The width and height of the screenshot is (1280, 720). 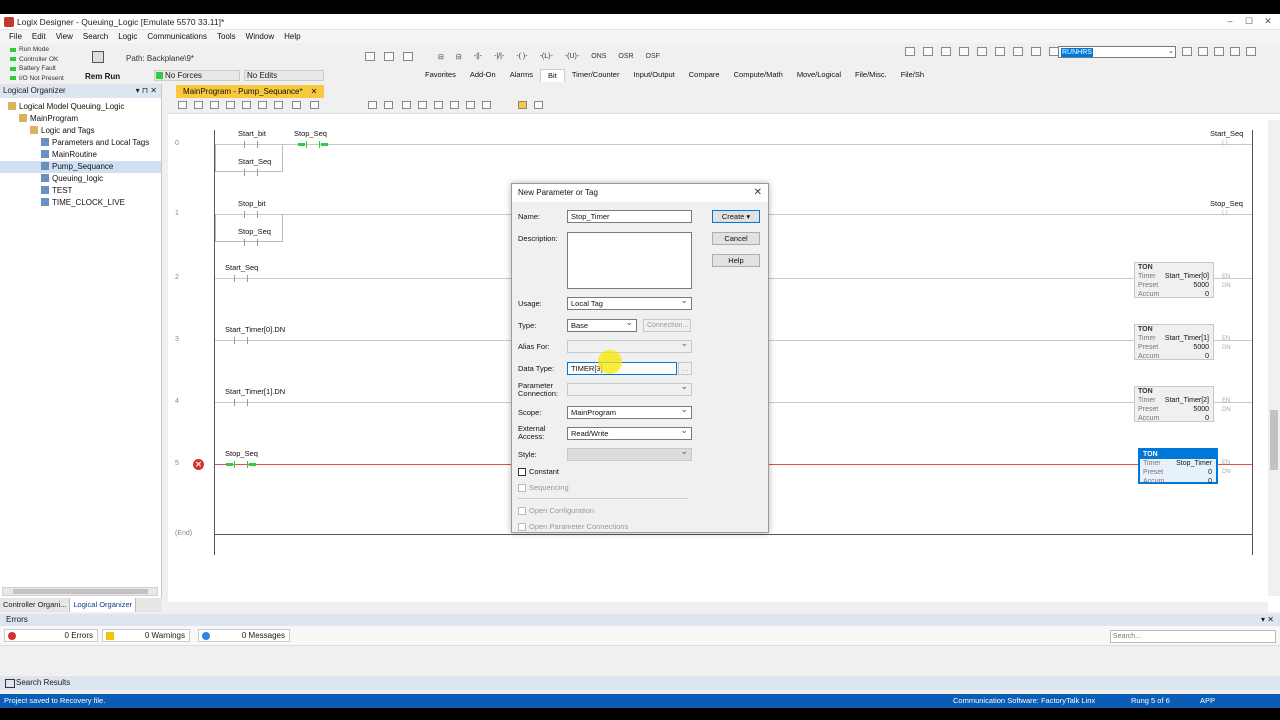 What do you see at coordinates (1000, 51) in the screenshot?
I see `copy-icon` at bounding box center [1000, 51].